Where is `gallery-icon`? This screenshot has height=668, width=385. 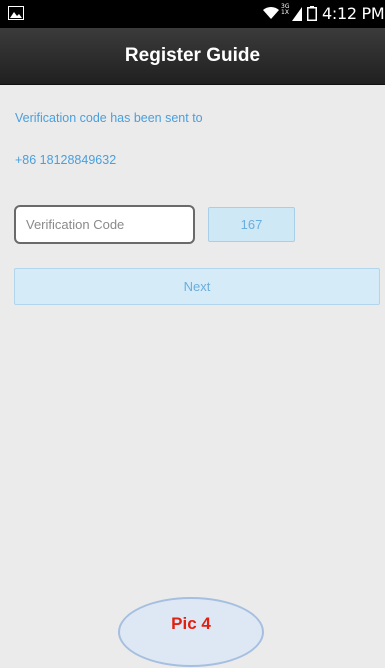
gallery-icon is located at coordinates (16, 13).